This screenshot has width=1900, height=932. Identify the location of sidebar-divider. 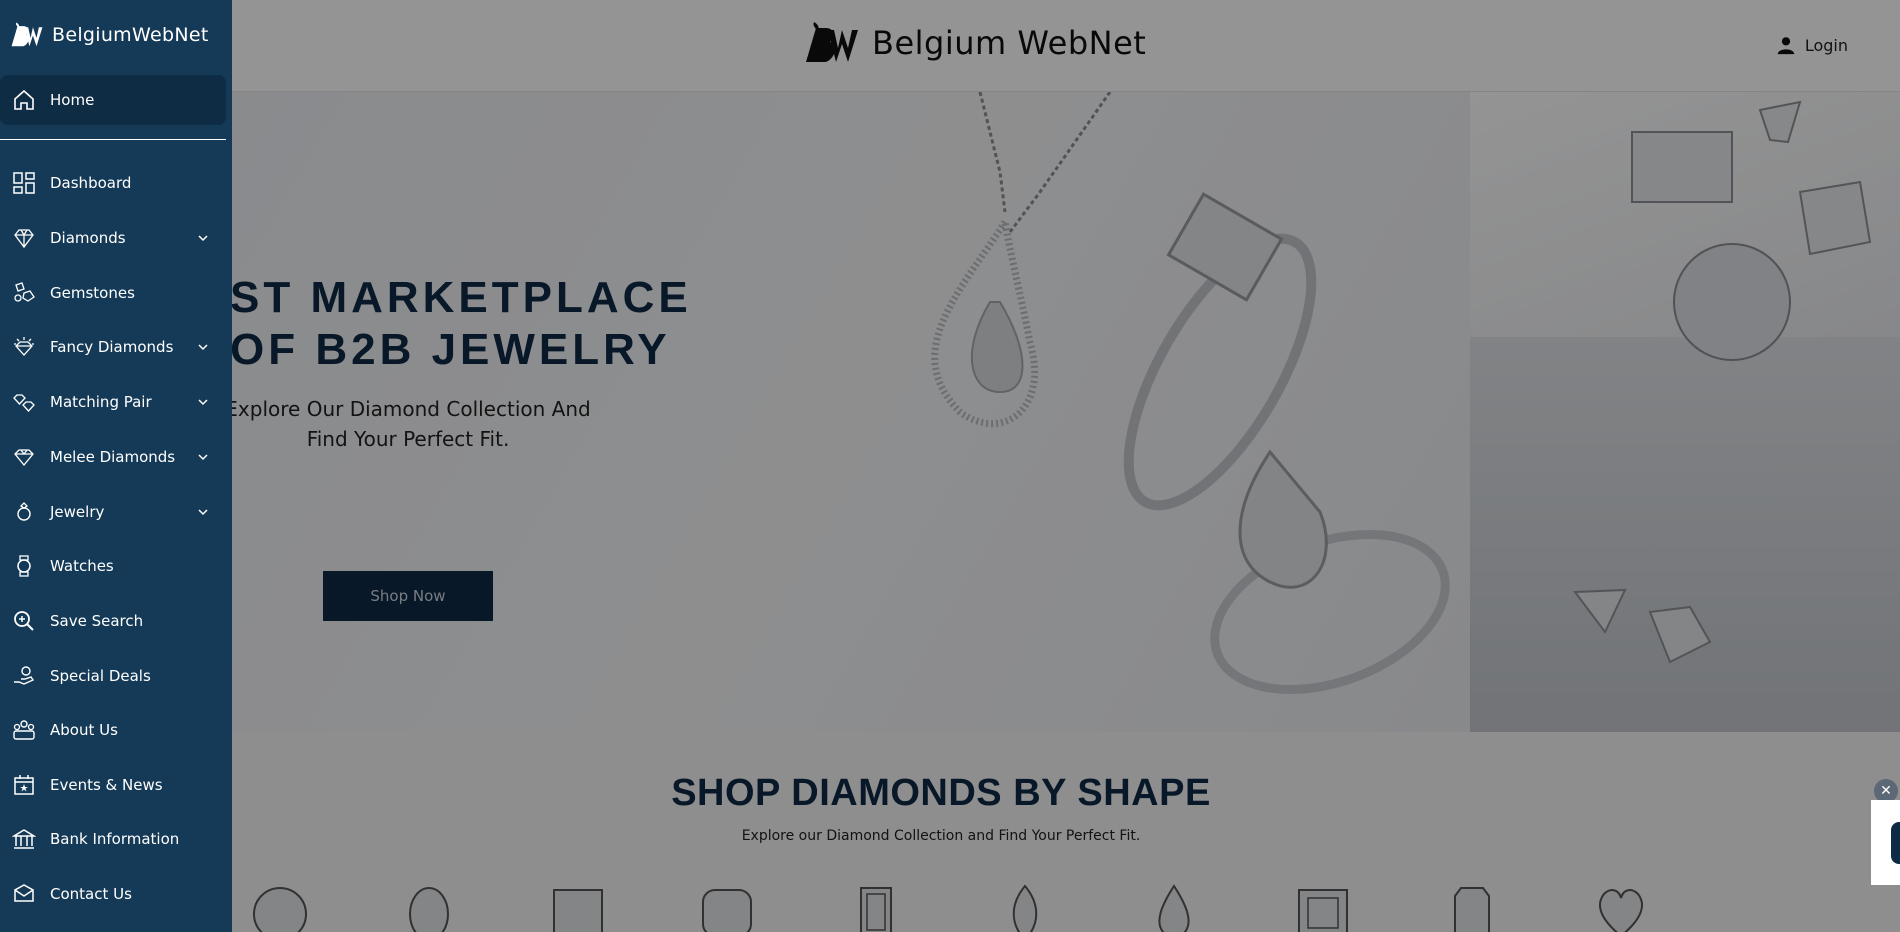
(113, 139).